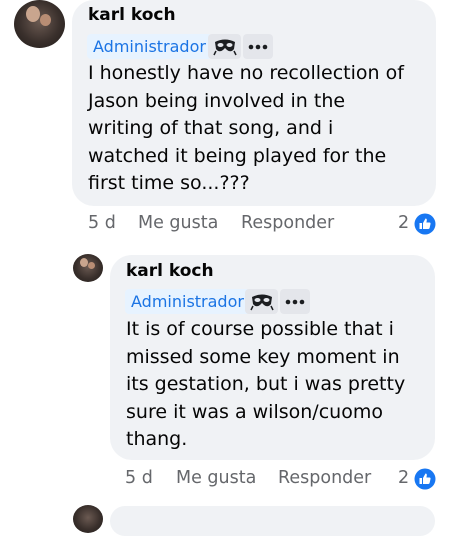 The image size is (450, 536). Describe the element at coordinates (169, 183) in the screenshot. I see `comment-text-line: first time so...???` at that location.